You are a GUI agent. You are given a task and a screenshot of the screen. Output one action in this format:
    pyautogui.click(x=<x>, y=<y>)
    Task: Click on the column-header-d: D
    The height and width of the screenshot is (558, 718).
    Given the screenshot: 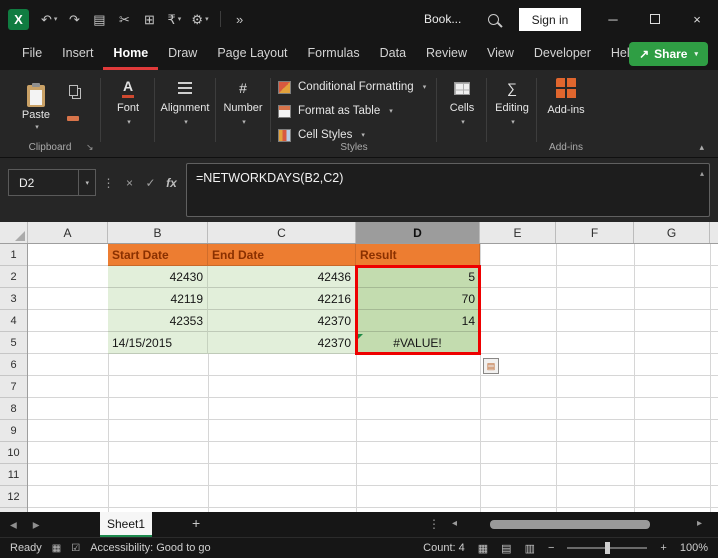 What is the action you would take?
    pyautogui.click(x=418, y=232)
    